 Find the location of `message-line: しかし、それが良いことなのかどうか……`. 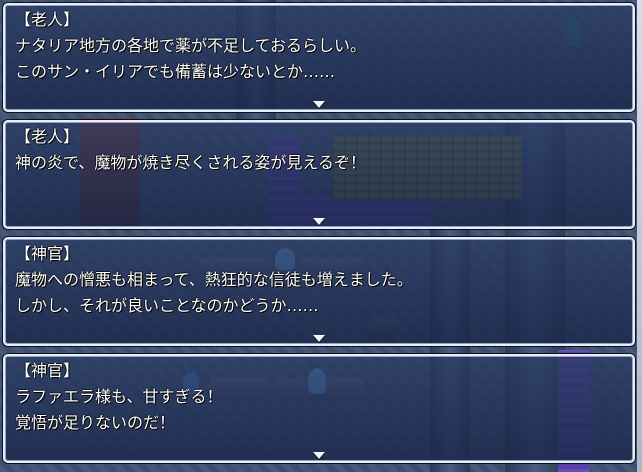

message-line: しかし、それが良いことなのかどうか…… is located at coordinates (167, 305).